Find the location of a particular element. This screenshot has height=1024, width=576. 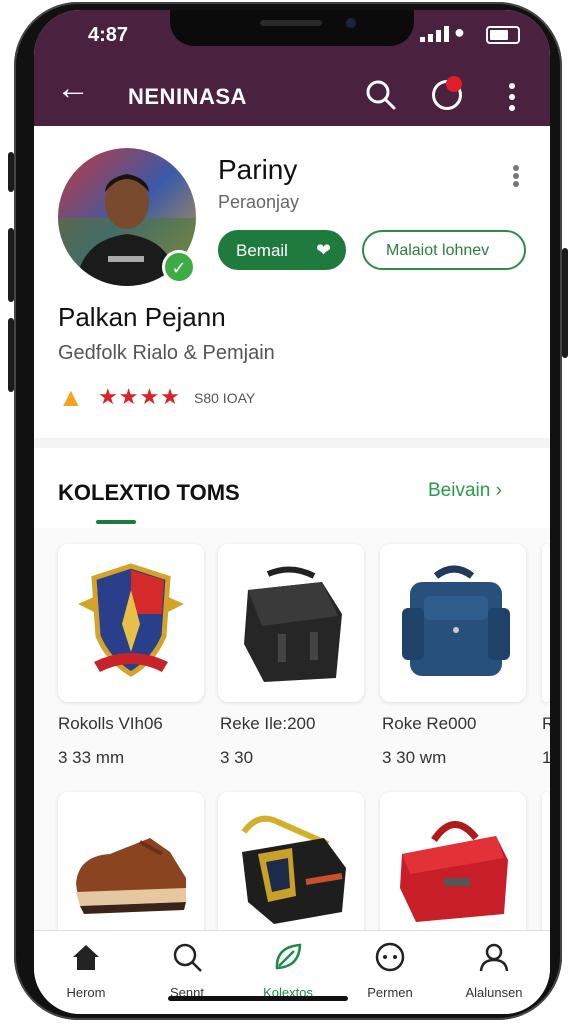

notch is located at coordinates (292, 28).